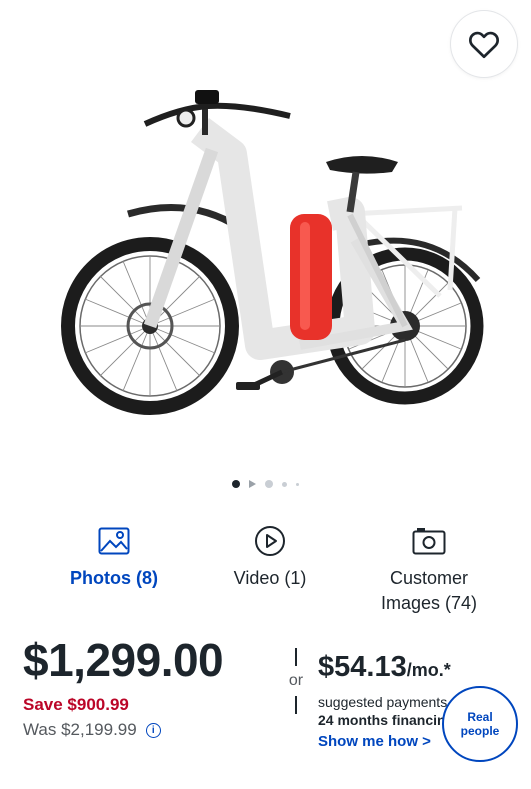 Image resolution: width=531 pixels, height=789 pixels. I want to click on battery, so click(311, 277).